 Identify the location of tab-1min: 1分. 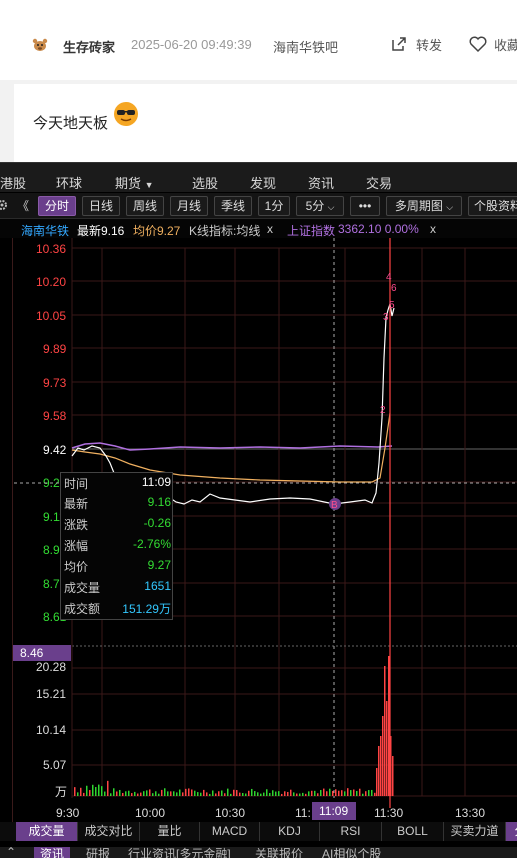
(274, 206).